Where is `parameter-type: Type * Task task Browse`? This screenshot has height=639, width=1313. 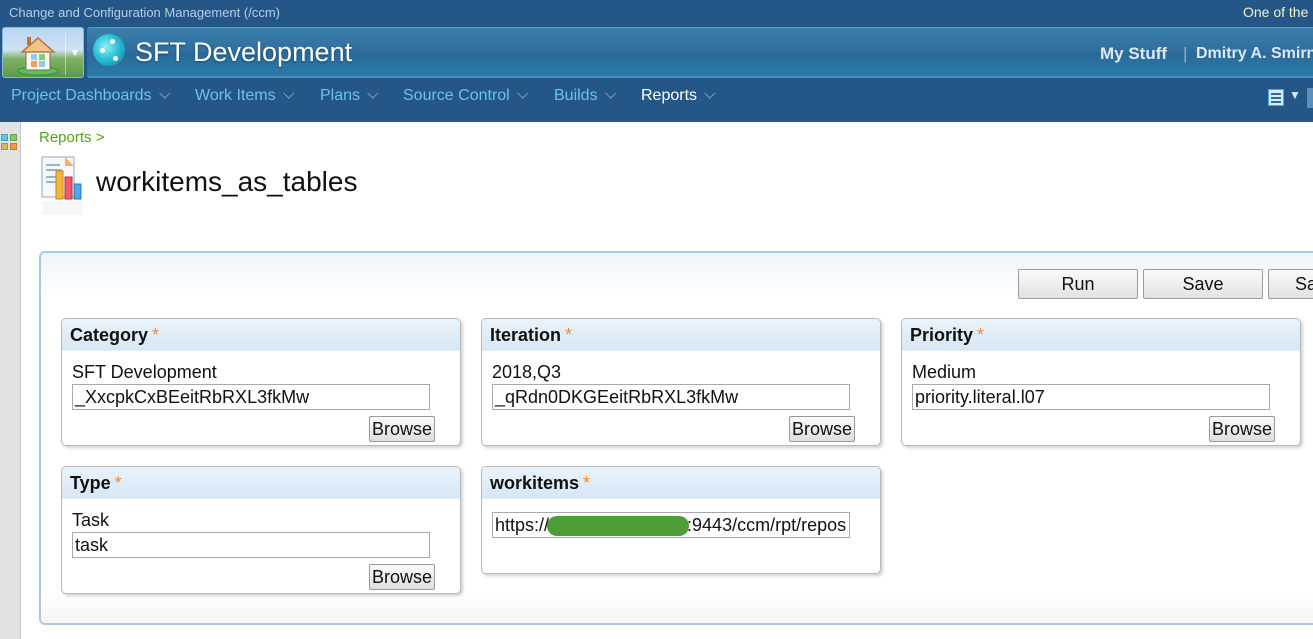 parameter-type: Type * Task task Browse is located at coordinates (261, 530).